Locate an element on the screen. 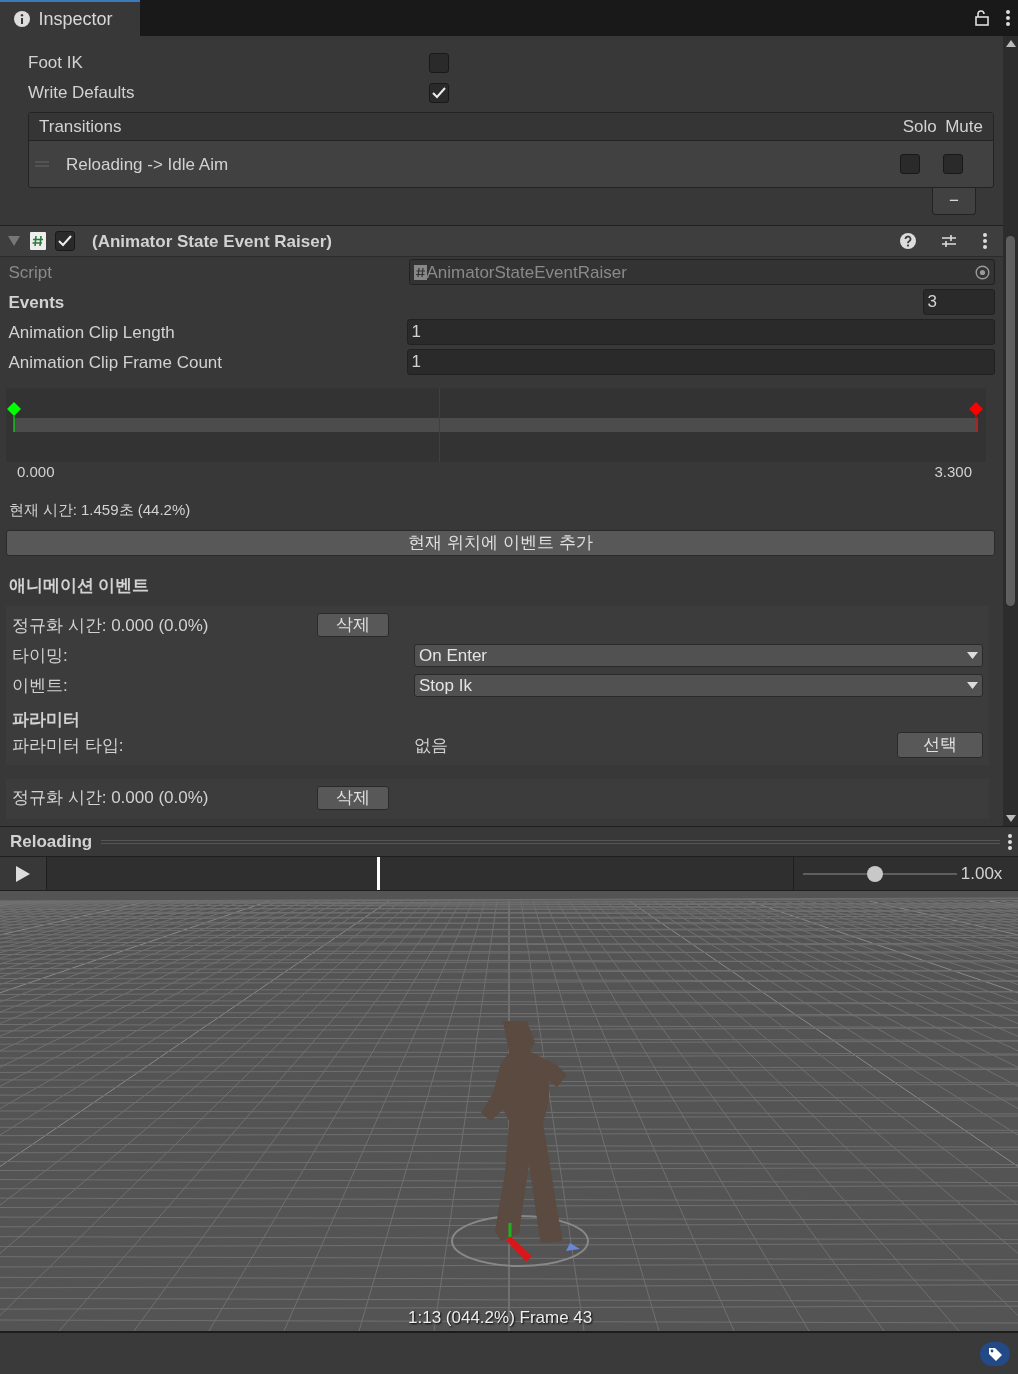  solo-checkbox is located at coordinates (910, 164).